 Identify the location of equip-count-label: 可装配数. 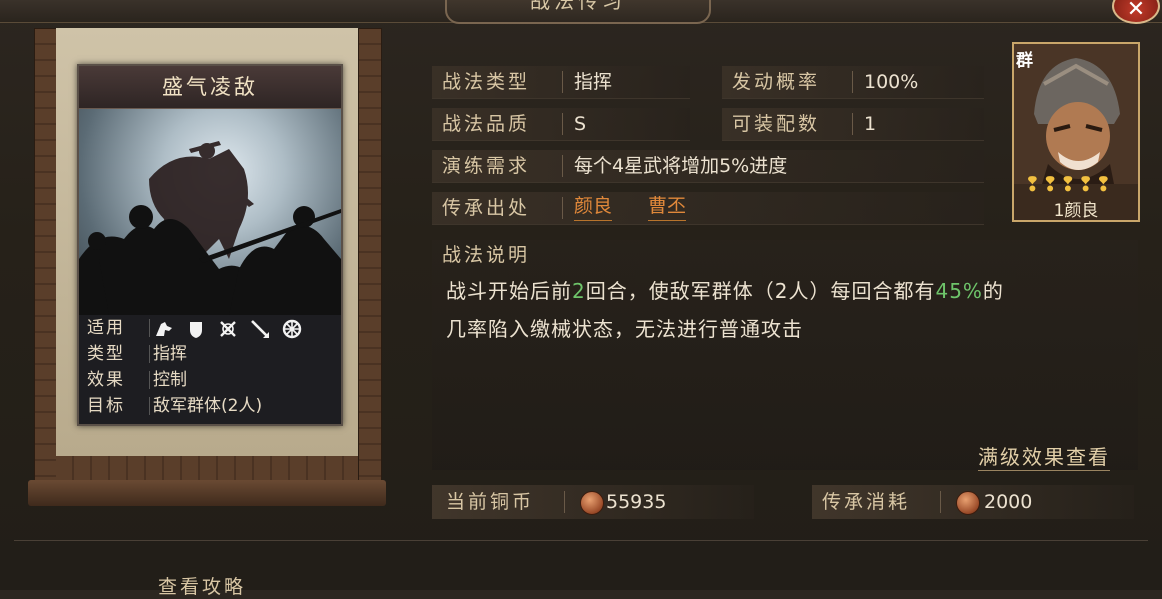
(776, 124).